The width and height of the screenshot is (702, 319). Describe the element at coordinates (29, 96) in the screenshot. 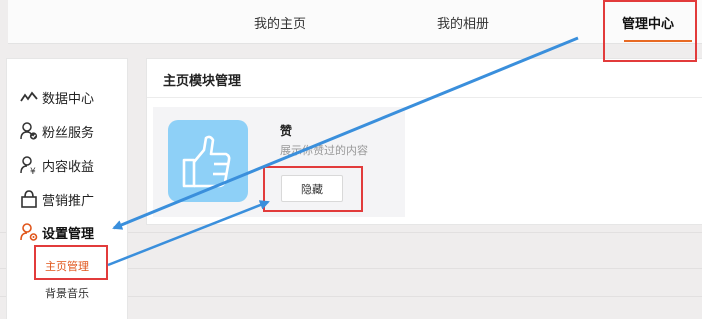

I see `chart-line-icon` at that location.